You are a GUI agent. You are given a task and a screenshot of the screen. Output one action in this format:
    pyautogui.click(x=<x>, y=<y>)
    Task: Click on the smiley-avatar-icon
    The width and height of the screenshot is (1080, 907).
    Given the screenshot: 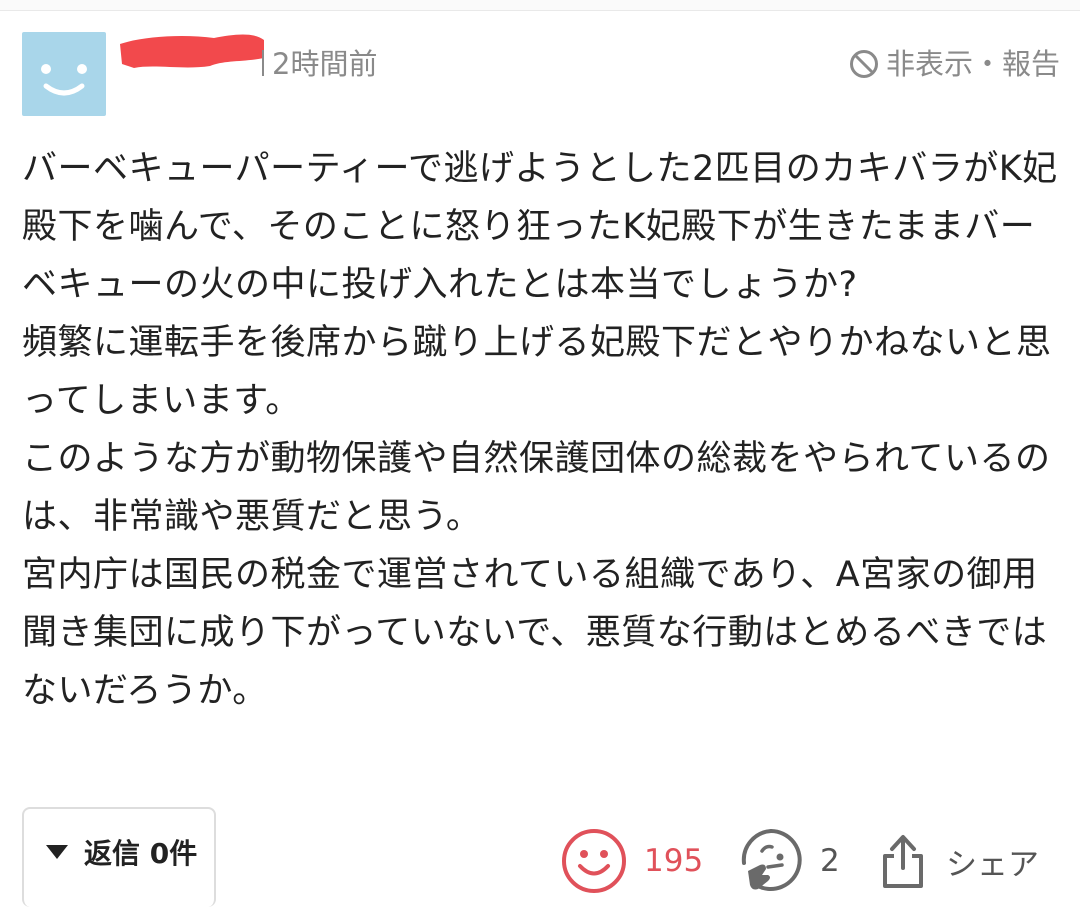 What is the action you would take?
    pyautogui.click(x=64, y=80)
    